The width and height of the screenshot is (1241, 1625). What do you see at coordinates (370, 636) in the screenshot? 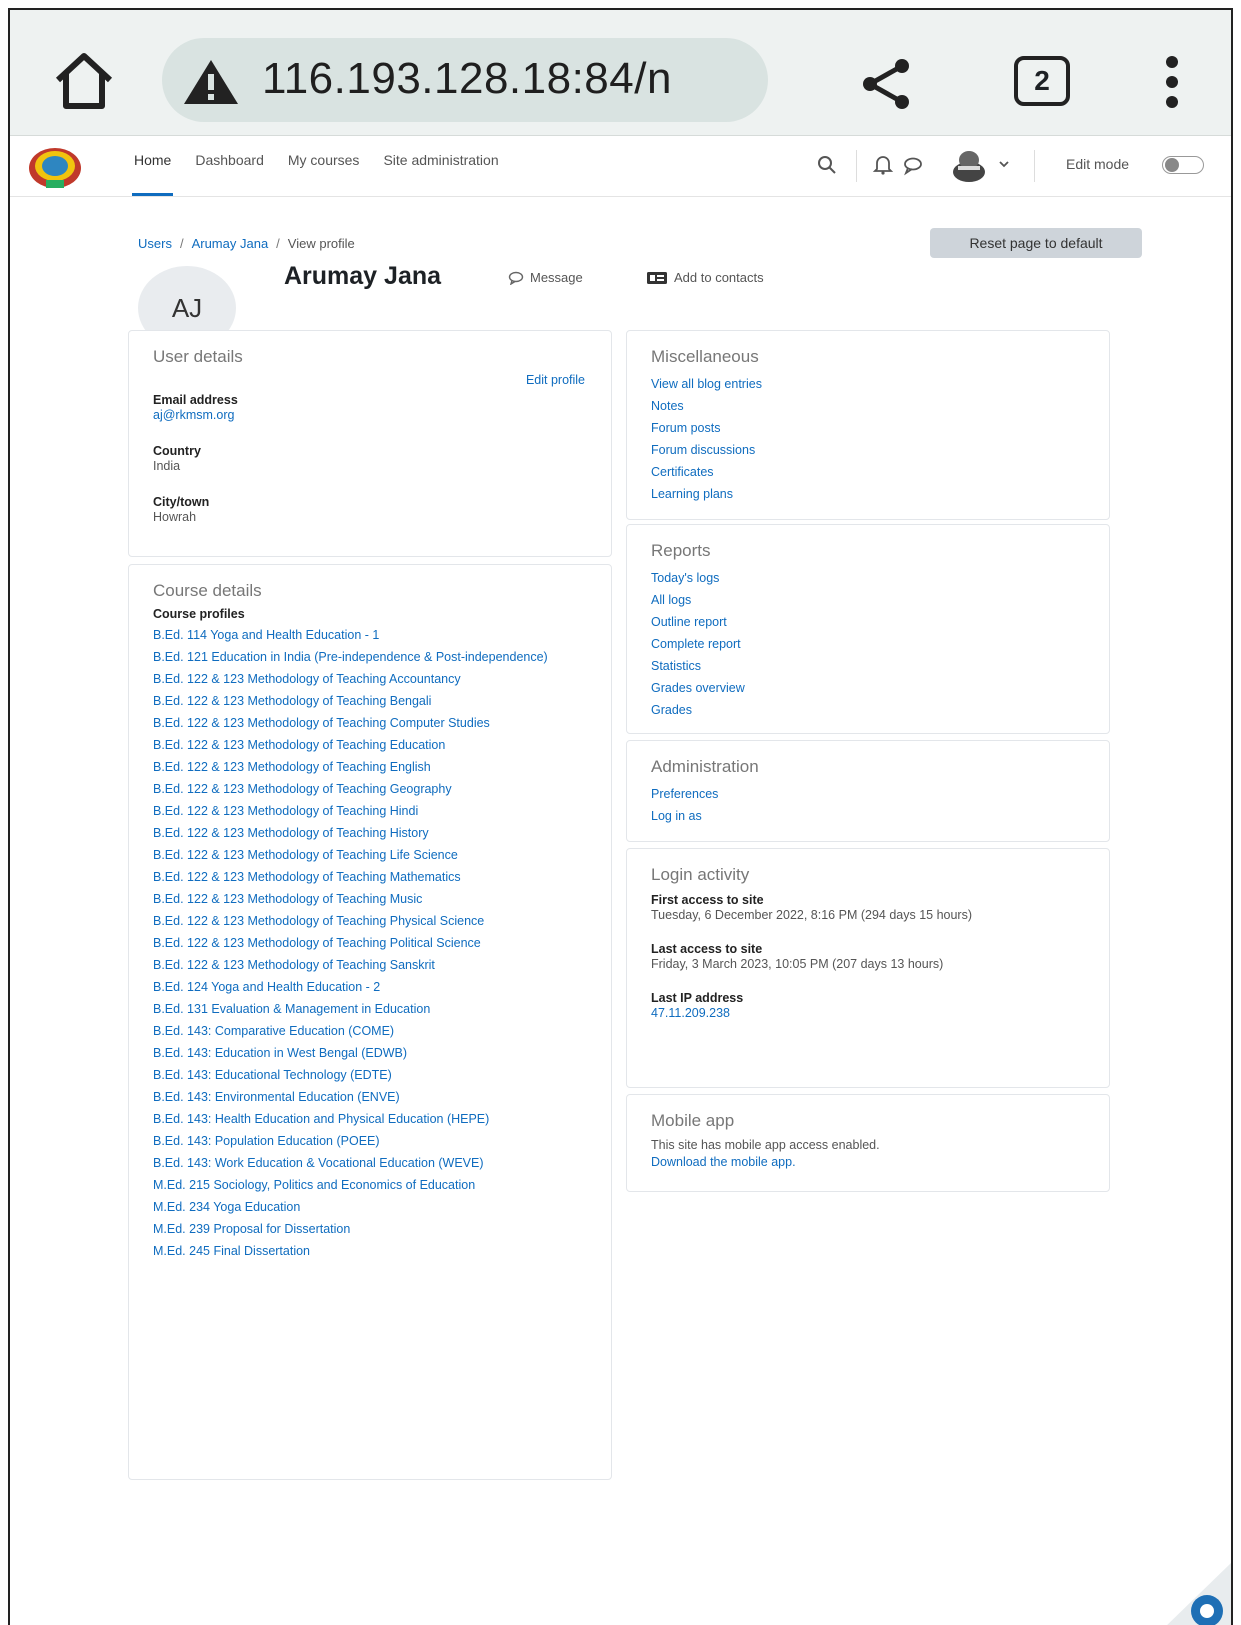
I see `course-link: B.Ed. 114 Yoga and Health Education - 1` at bounding box center [370, 636].